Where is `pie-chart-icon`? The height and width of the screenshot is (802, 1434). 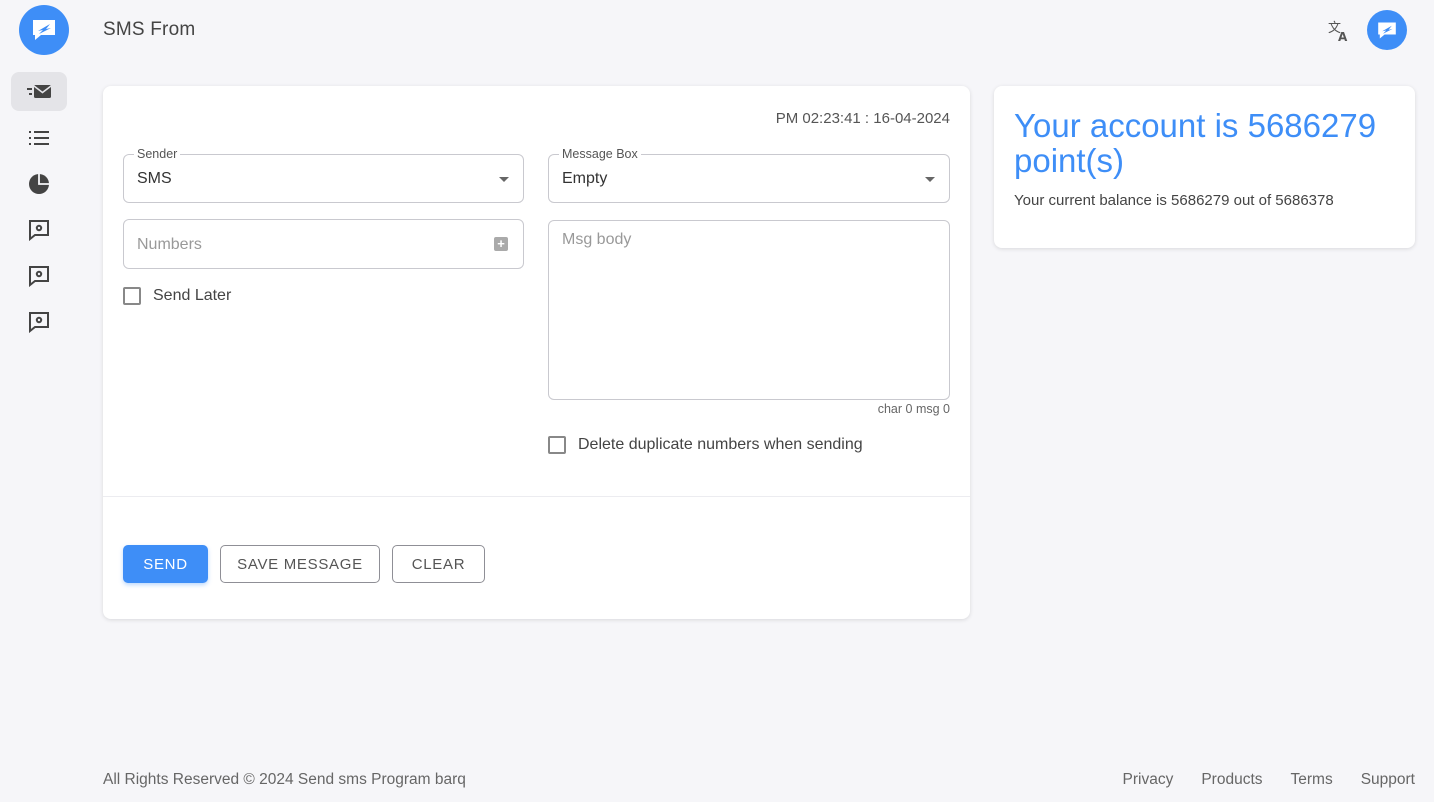
pie-chart-icon is located at coordinates (39, 183).